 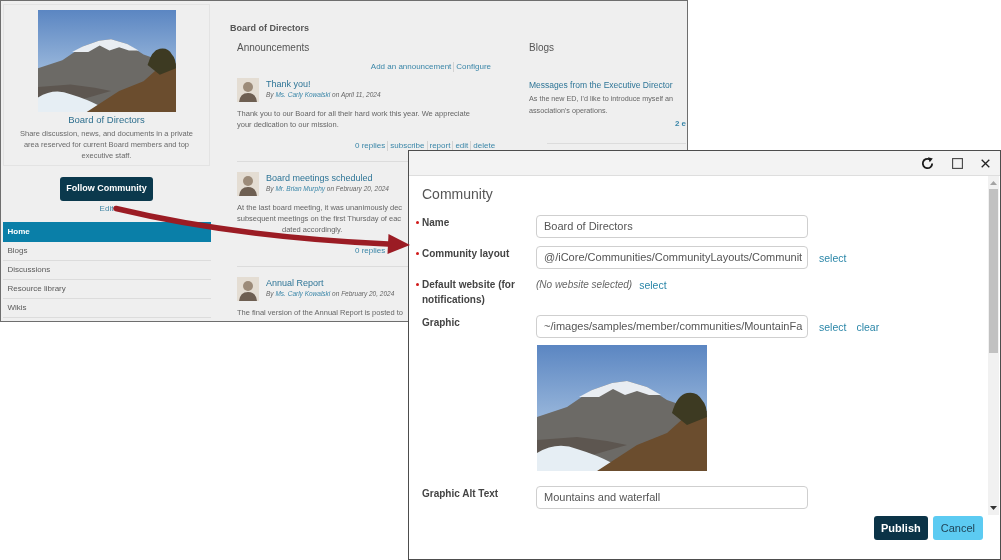 What do you see at coordinates (993, 508) in the screenshot?
I see `scroll-down-arrow-icon` at bounding box center [993, 508].